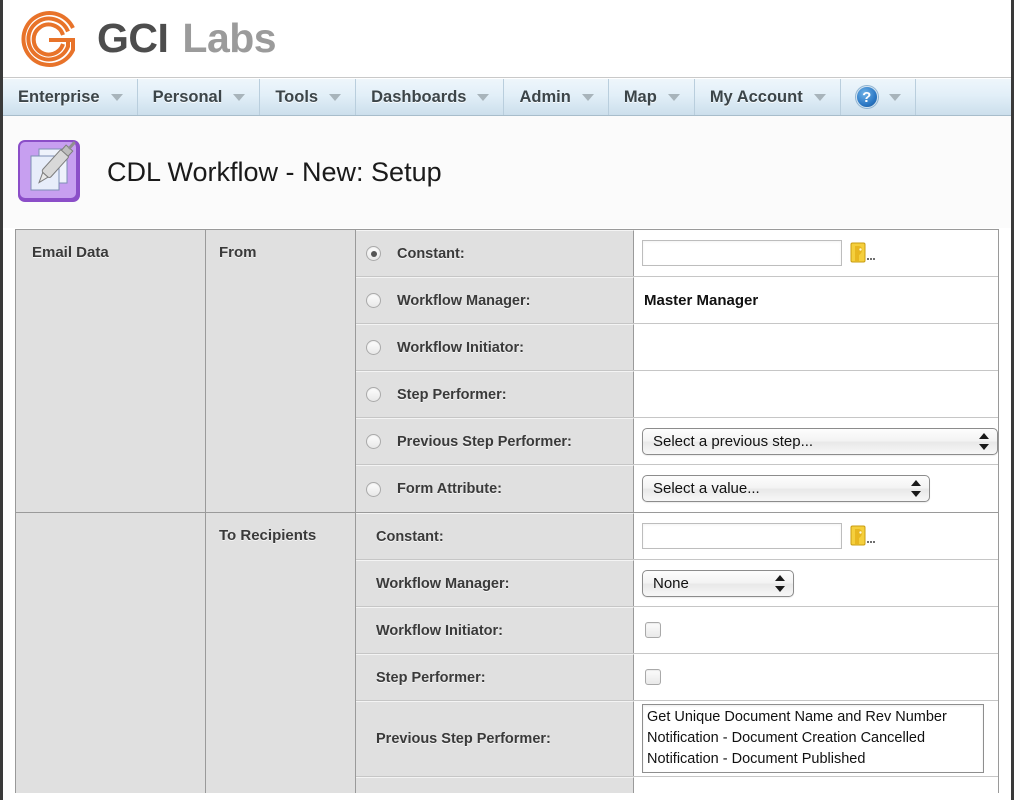 This screenshot has width=1014, height=800. I want to click on nav-item-help: ?, so click(878, 97).